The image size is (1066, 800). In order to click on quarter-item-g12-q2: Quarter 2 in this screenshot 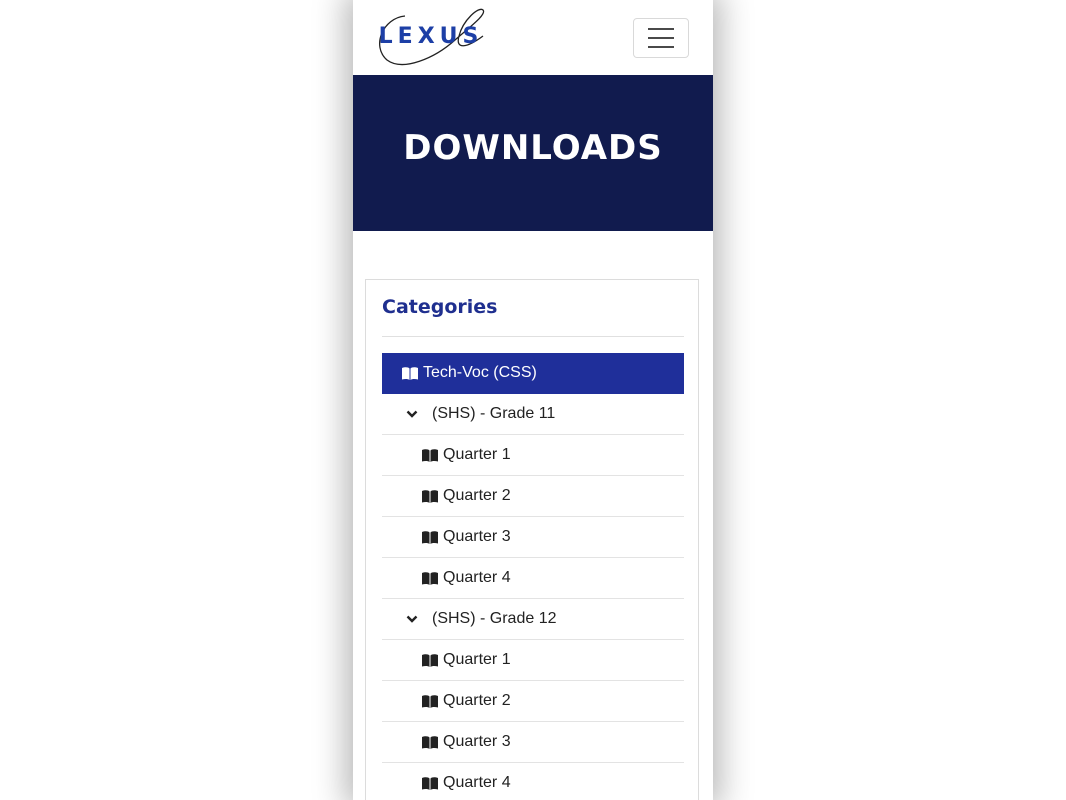, I will do `click(533, 701)`.